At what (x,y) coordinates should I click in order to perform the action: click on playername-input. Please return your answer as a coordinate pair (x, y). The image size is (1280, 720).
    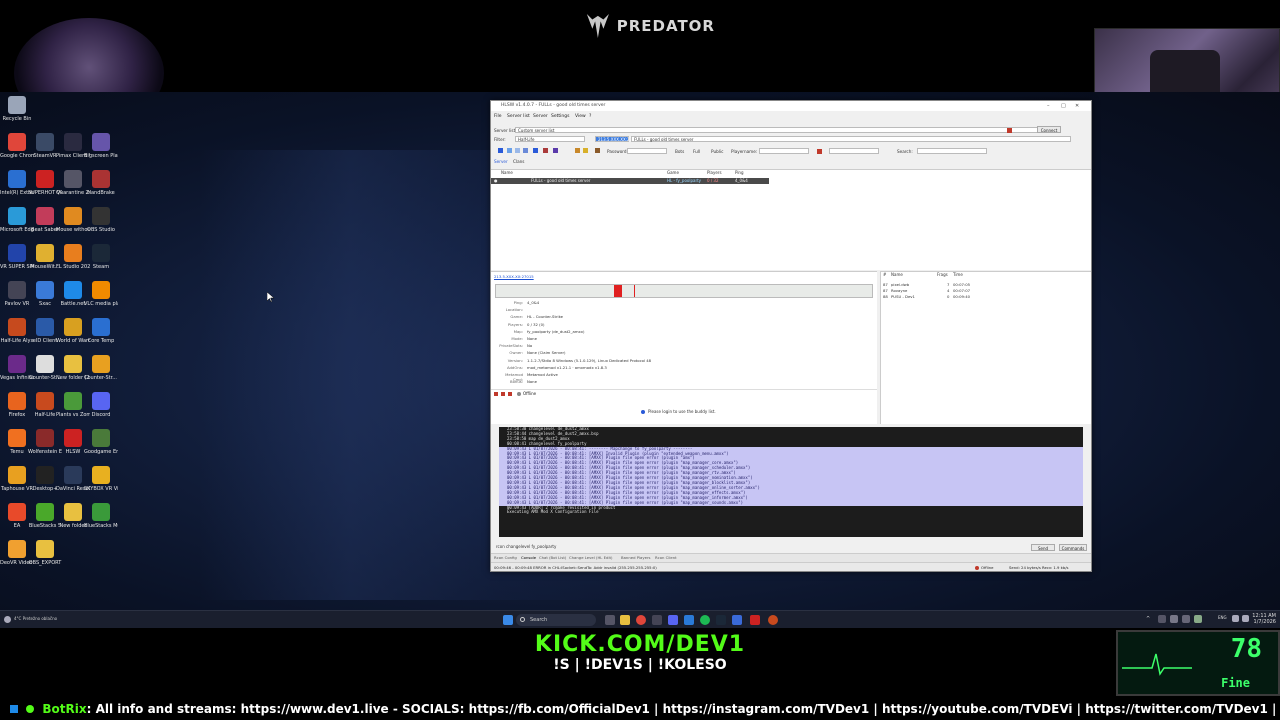
    Looking at the image, I should click on (784, 151).